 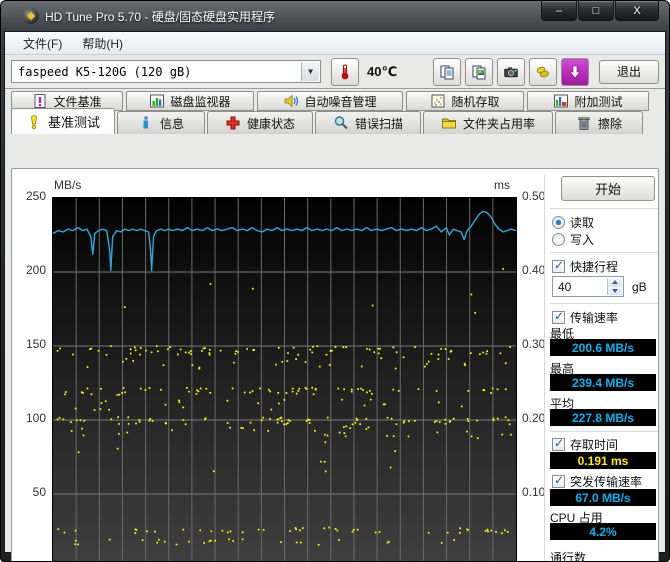 I want to click on tab-label: 文件夹占用率, so click(x=498, y=123).